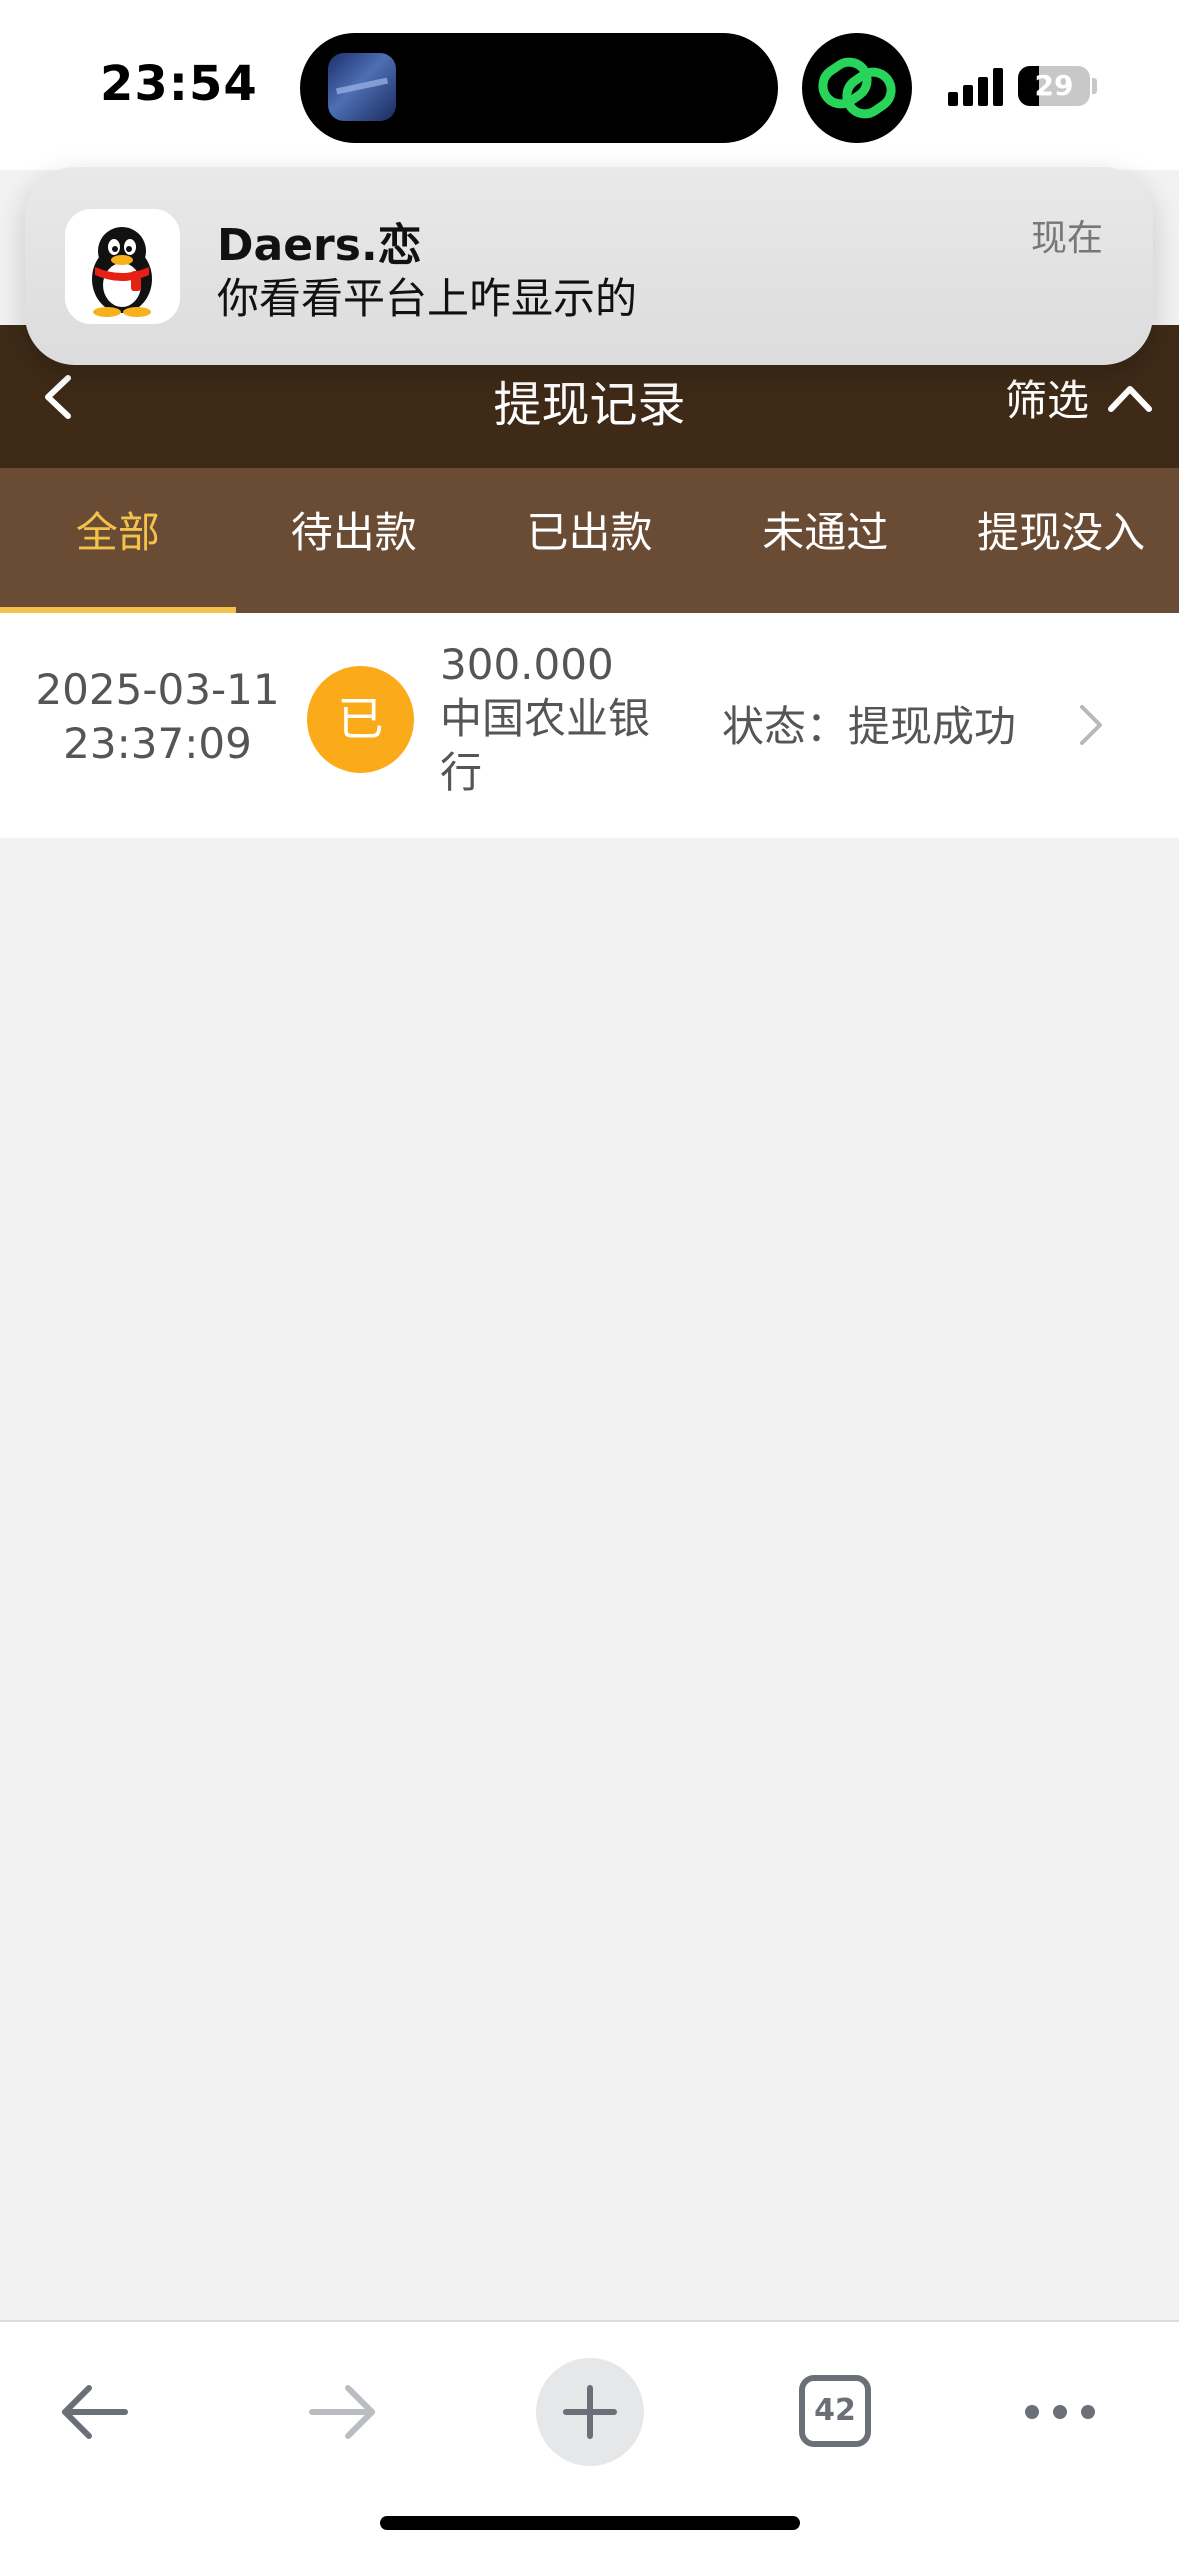 Image resolution: width=1179 pixels, height=2558 pixels. Describe the element at coordinates (589, 405) in the screenshot. I see `page-title: 提现记录` at that location.